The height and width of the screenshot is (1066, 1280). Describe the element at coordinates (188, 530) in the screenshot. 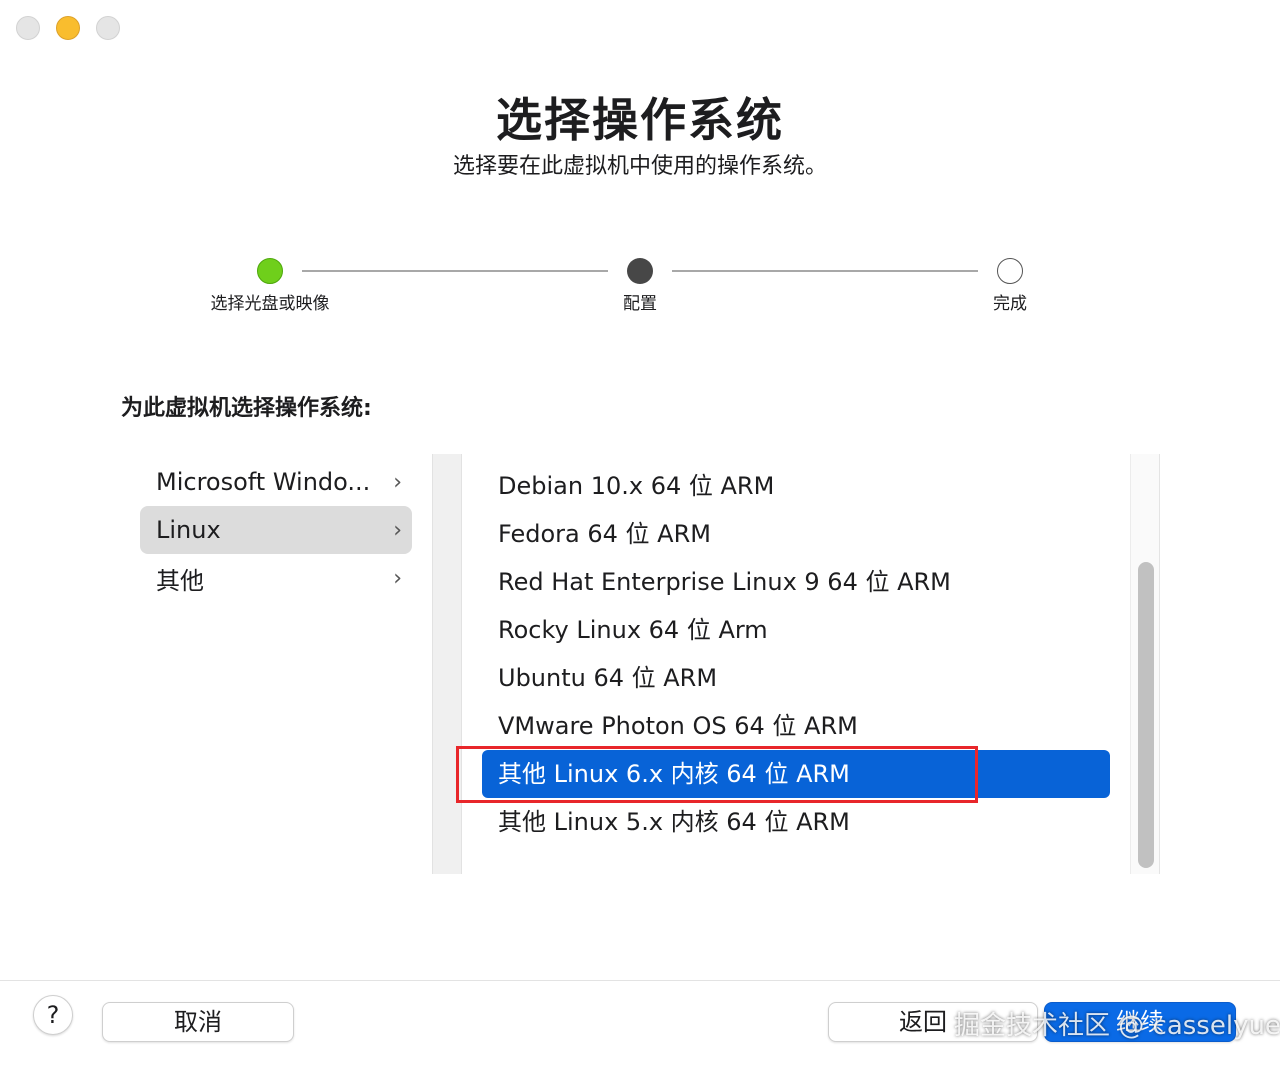

I see `category-label: Linux` at that location.